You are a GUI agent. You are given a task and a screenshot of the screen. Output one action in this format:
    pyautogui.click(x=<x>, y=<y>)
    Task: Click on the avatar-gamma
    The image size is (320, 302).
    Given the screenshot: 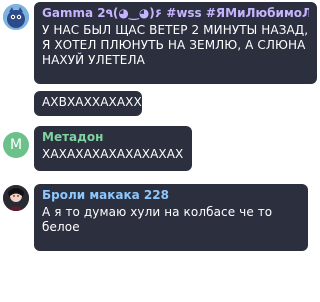 What is the action you would take?
    pyautogui.click(x=16, y=17)
    